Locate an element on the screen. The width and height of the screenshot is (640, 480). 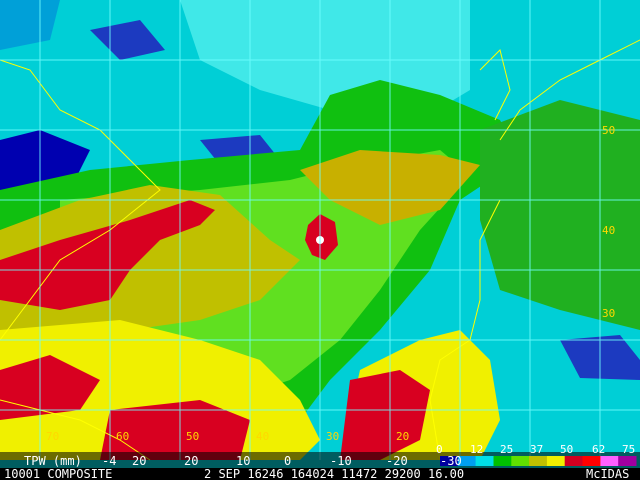
status-center: 2 SEP 16246 164024 11472 29200 16.00 is located at coordinates (334, 473).